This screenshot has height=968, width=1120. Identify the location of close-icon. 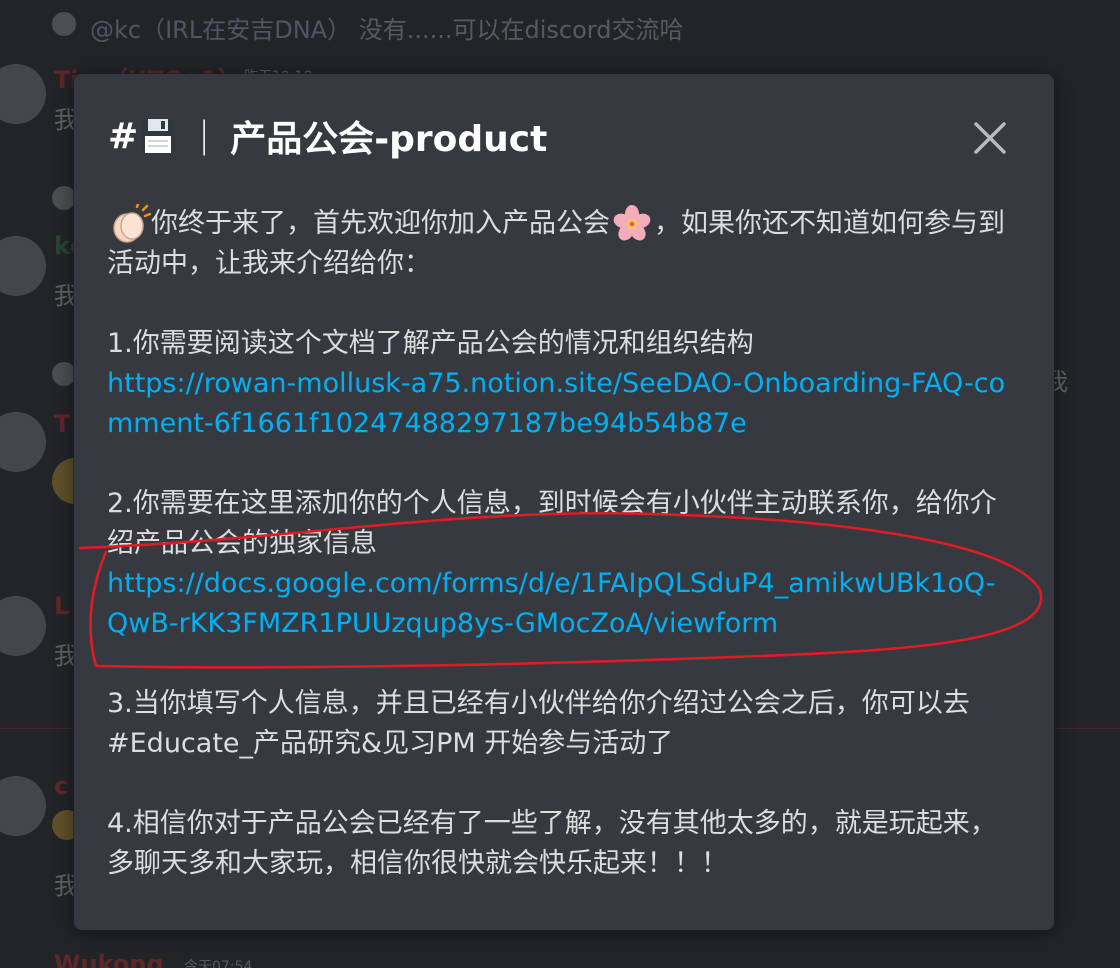
(990, 138).